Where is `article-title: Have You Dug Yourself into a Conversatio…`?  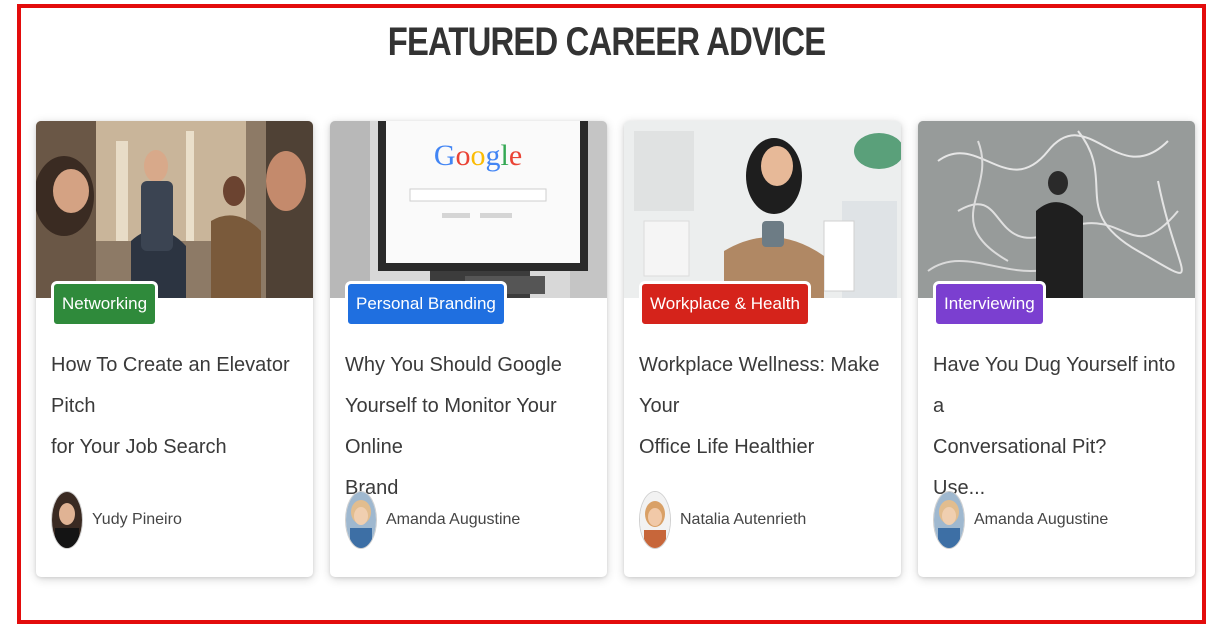
article-title: Have You Dug Yourself into a Conversatio… is located at coordinates (1060, 427).